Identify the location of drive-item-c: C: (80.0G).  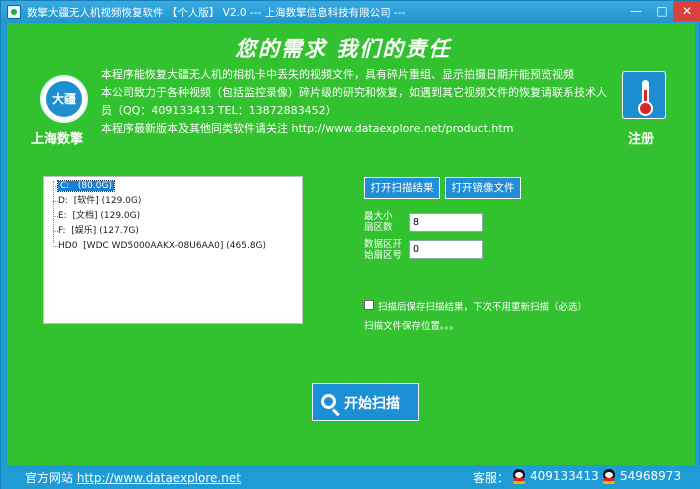
(84, 186).